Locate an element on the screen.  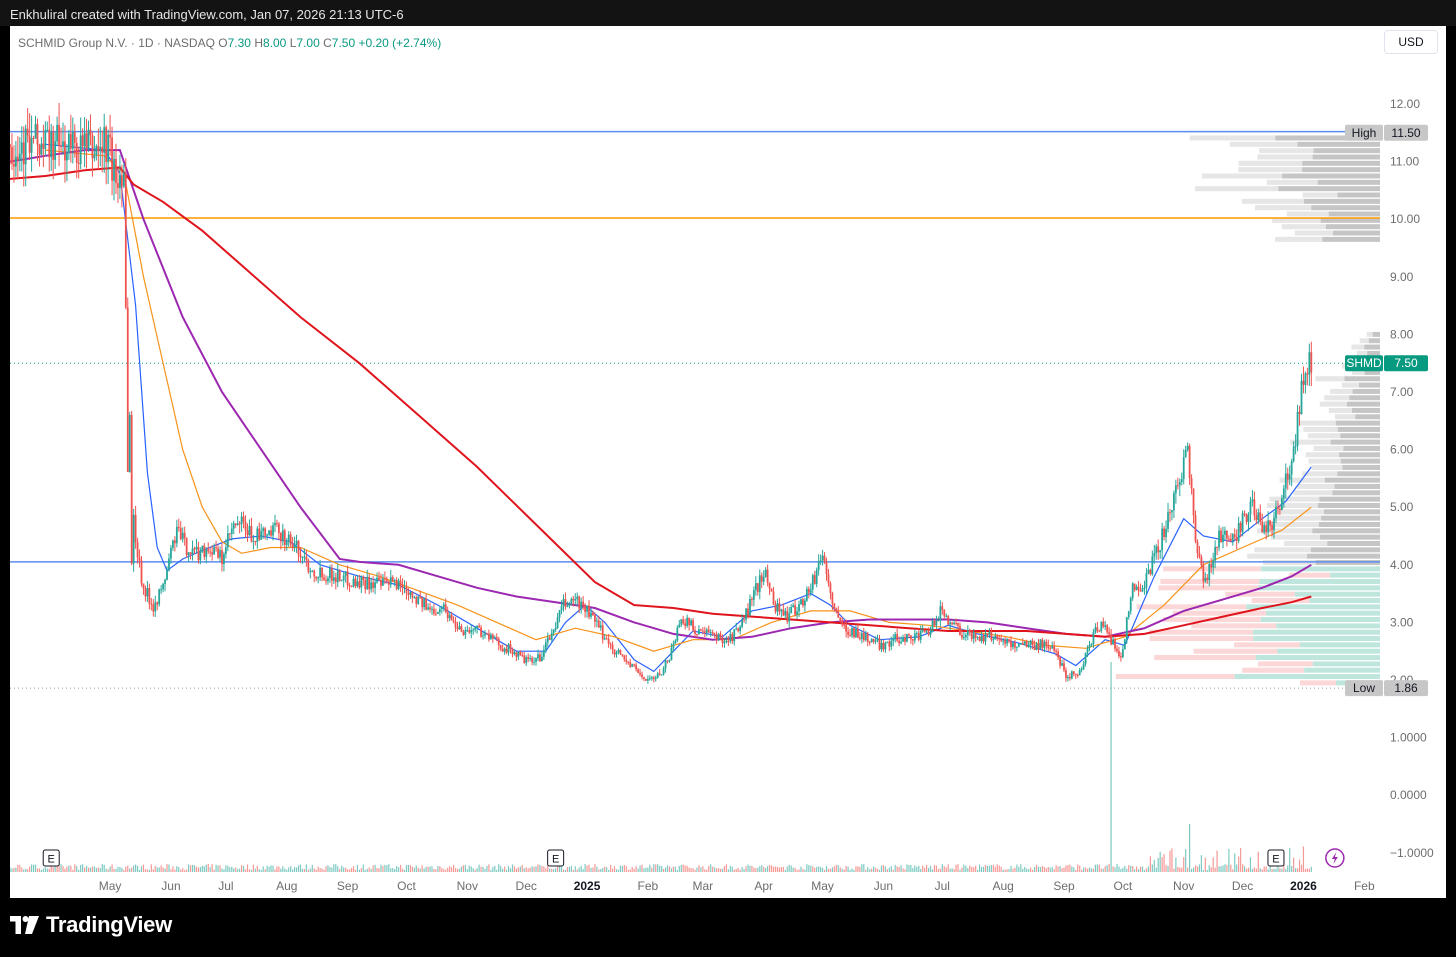
tradingview-logo: TradingView is located at coordinates (91, 925).